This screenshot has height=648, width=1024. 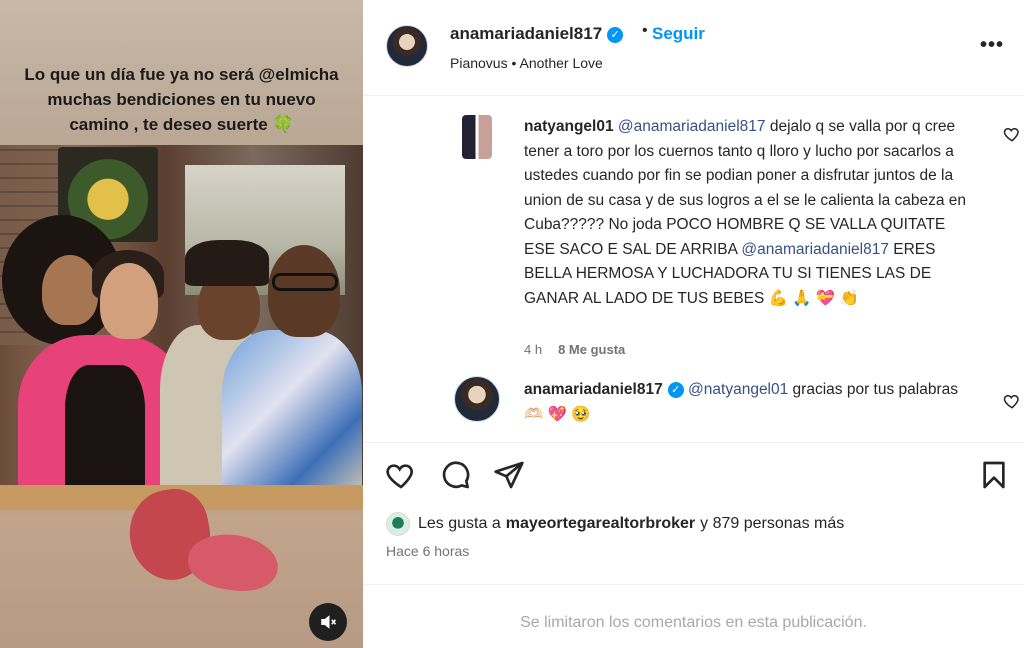 What do you see at coordinates (407, 46) in the screenshot?
I see `author-avatar` at bounding box center [407, 46].